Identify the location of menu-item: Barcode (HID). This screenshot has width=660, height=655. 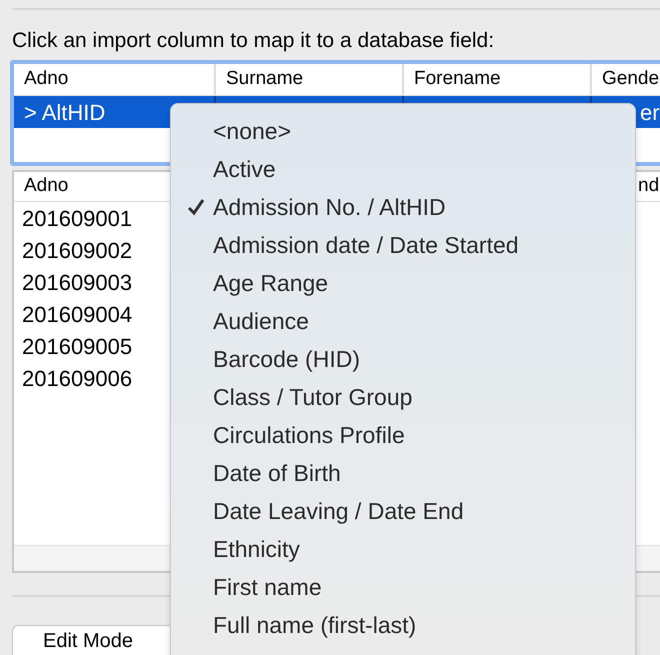
(286, 359).